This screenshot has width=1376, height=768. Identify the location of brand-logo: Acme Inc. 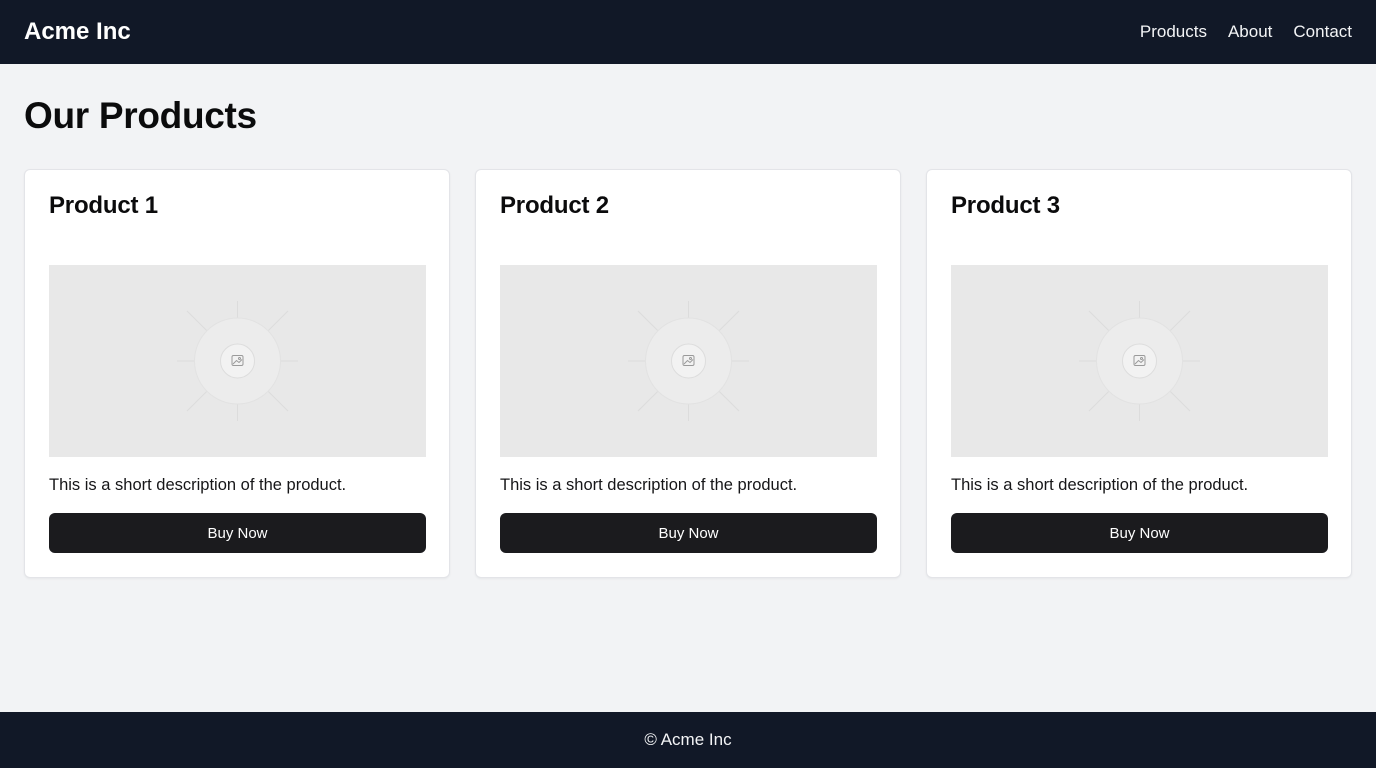
(77, 32).